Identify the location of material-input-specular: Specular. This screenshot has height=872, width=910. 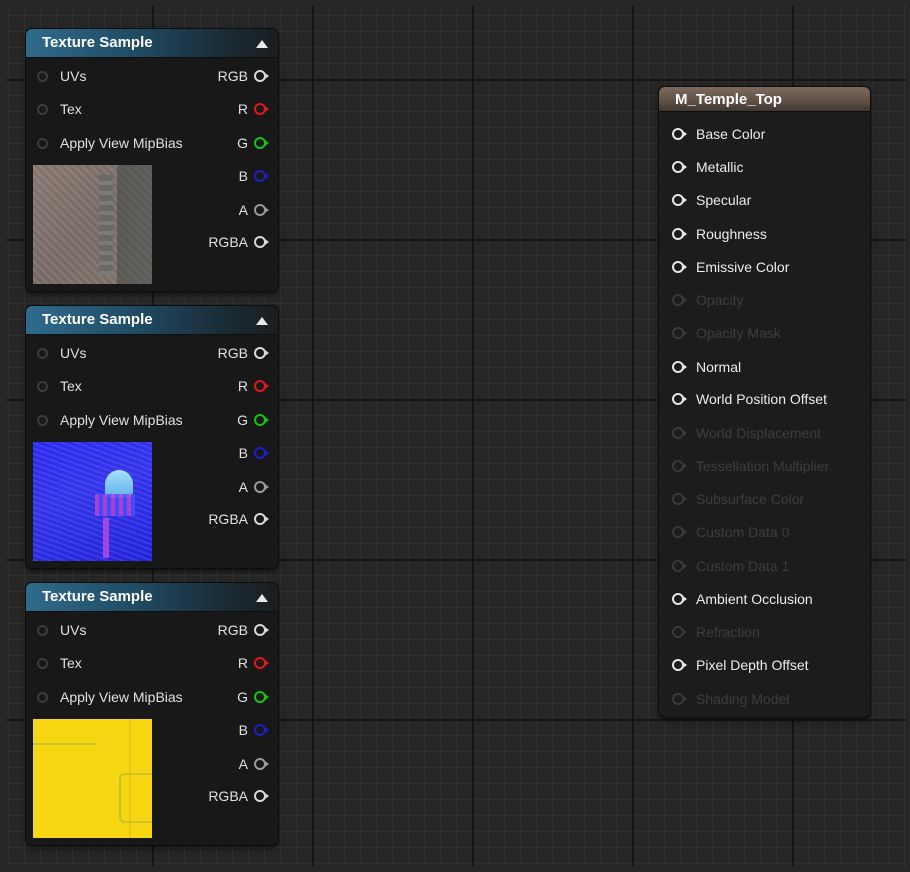
(711, 200).